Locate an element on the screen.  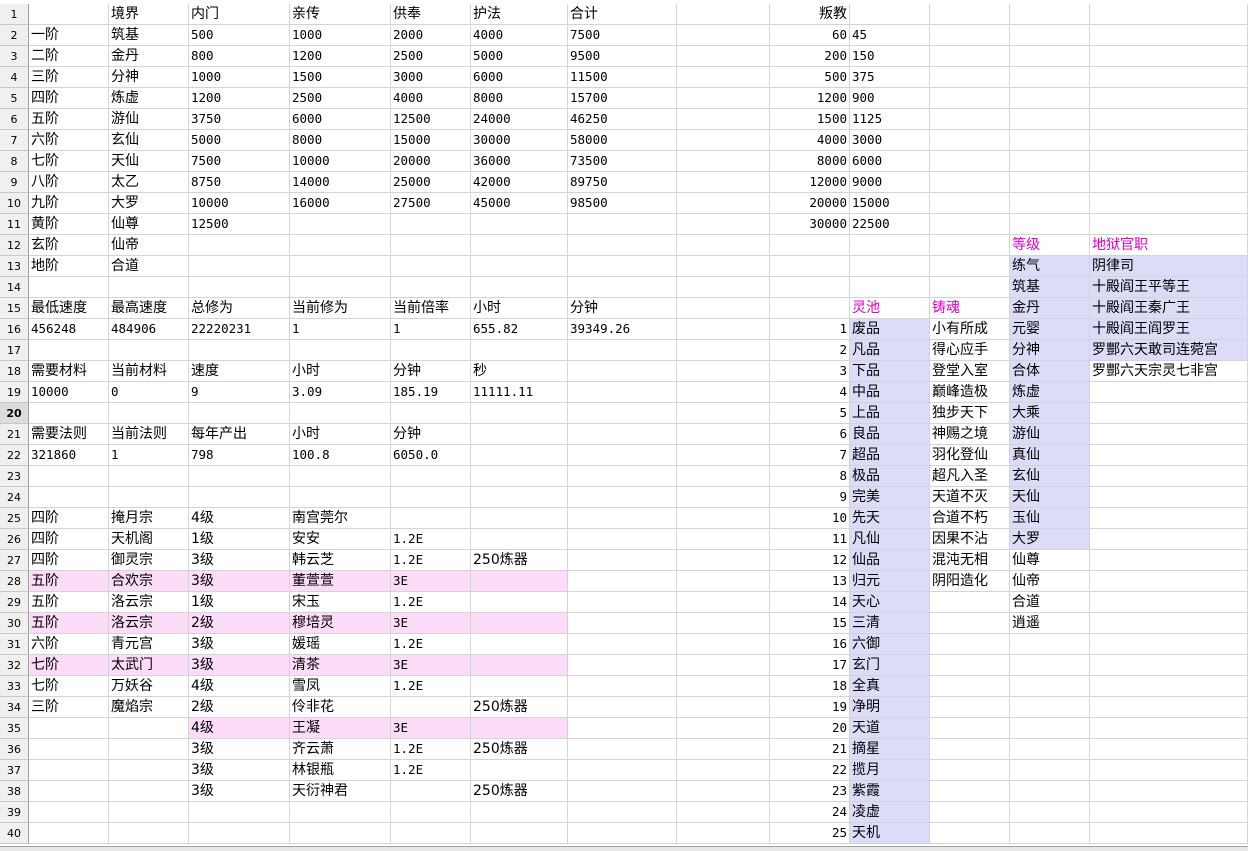
row-header: 5 is located at coordinates (14, 98).